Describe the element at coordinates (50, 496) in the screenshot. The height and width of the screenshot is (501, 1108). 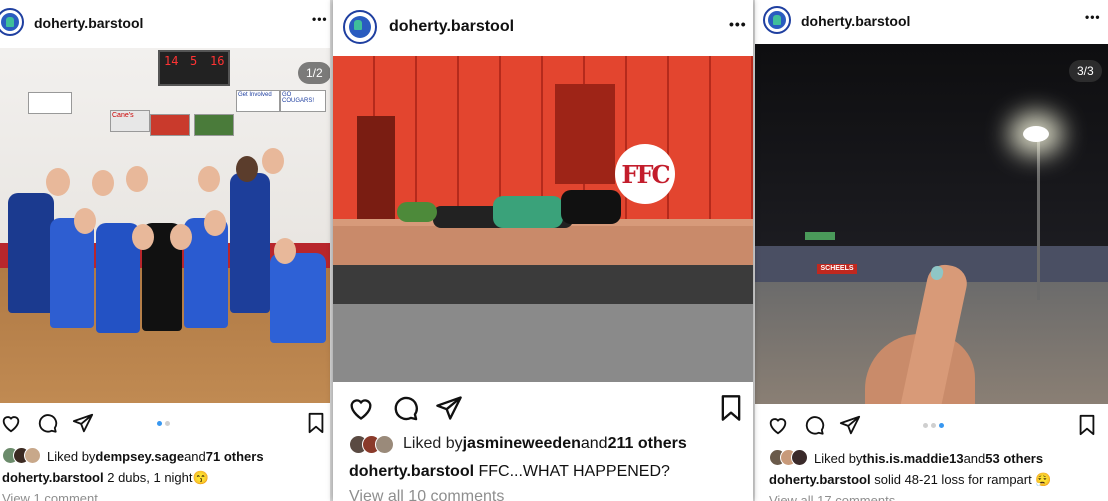
I see `view-comments-link: View 1 comment` at that location.